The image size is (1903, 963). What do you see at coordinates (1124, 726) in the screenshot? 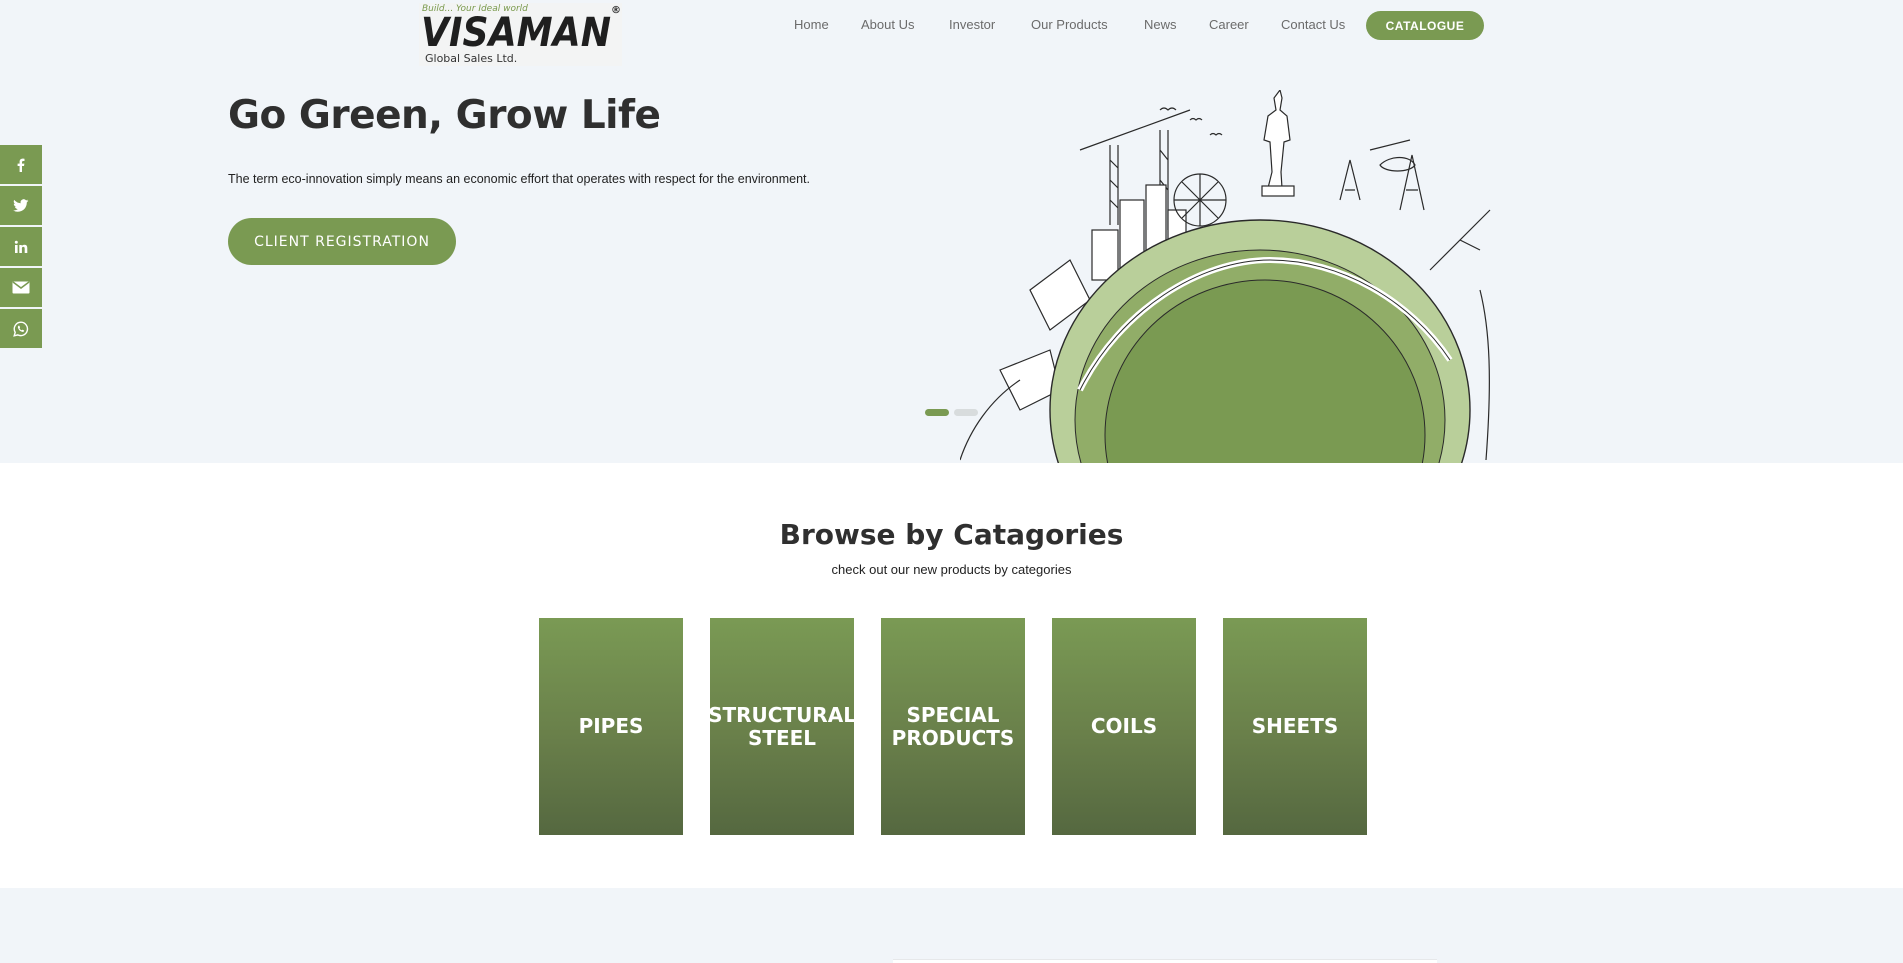
I see `category-coils: COILS` at bounding box center [1124, 726].